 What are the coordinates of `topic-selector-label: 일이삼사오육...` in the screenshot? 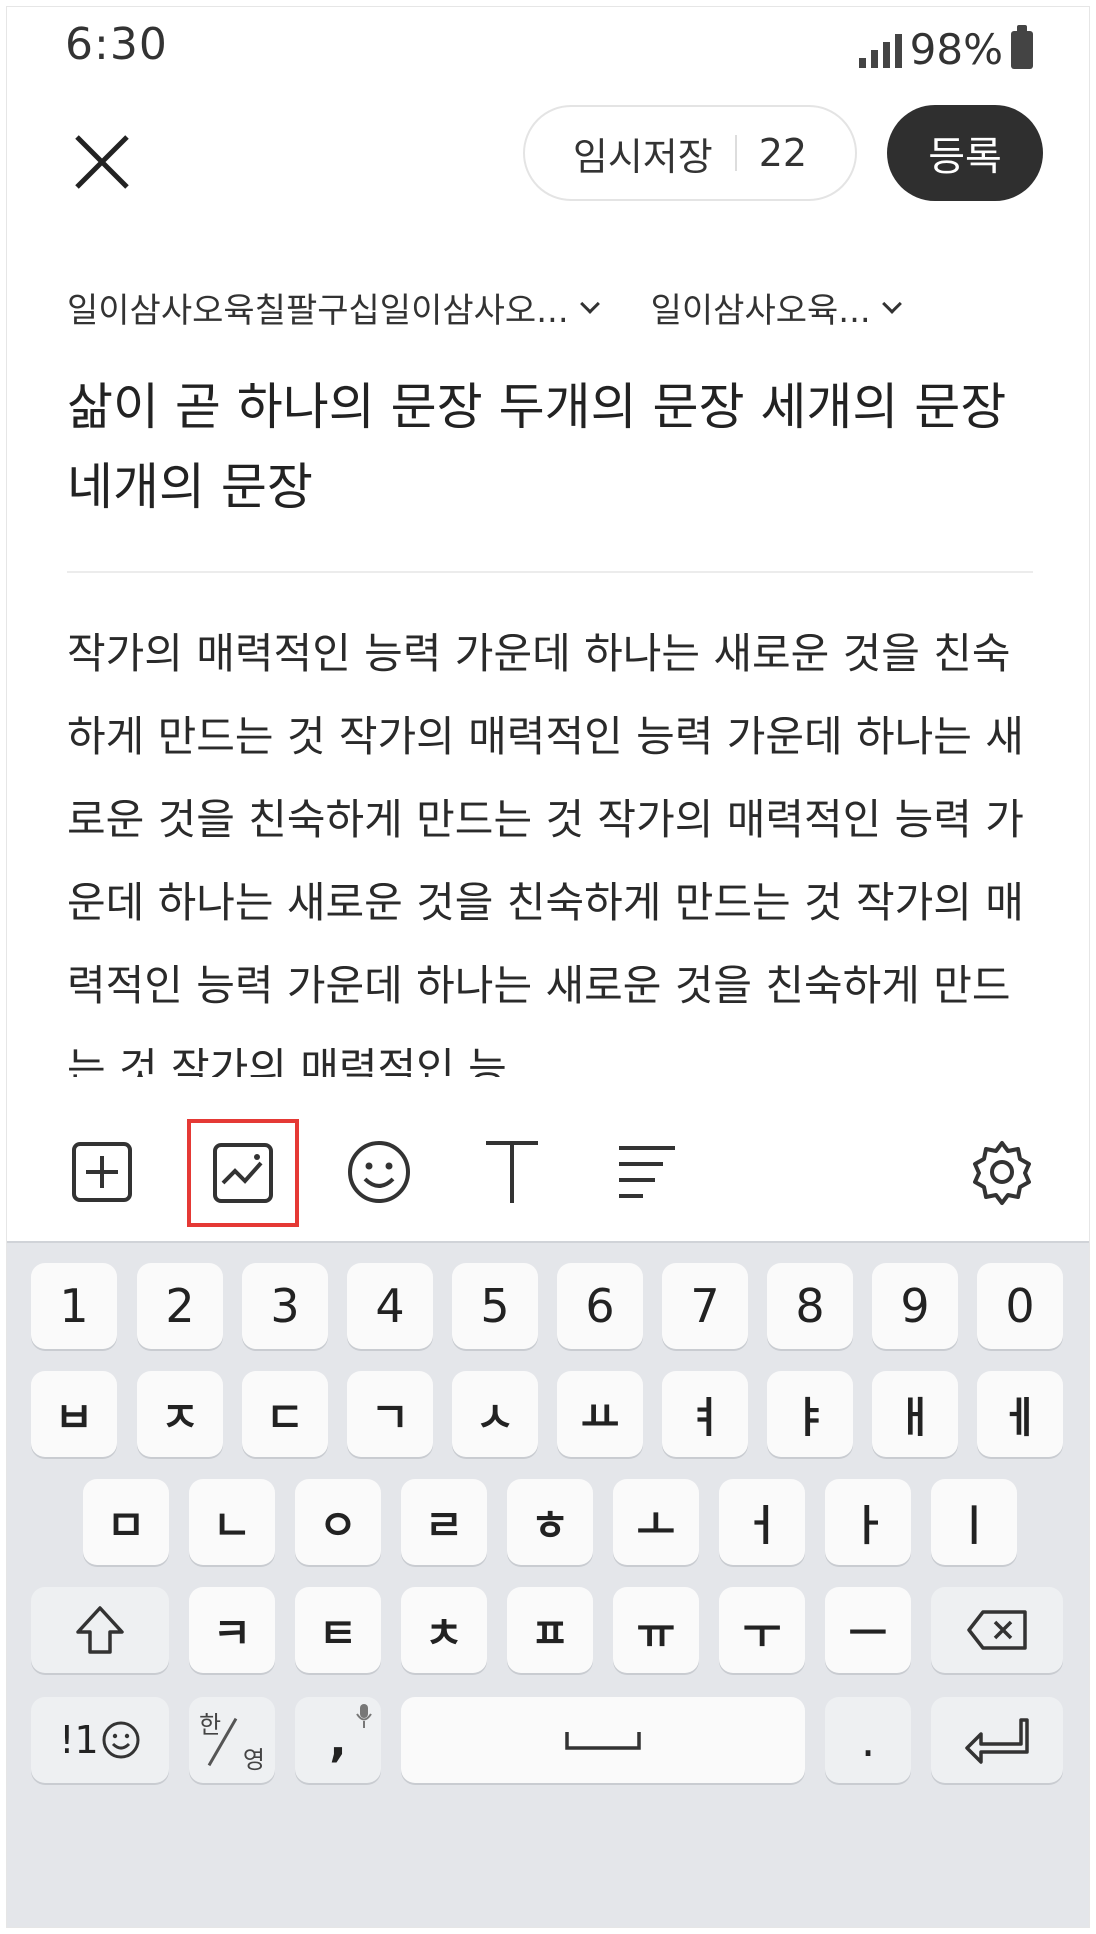 It's located at (760, 311).